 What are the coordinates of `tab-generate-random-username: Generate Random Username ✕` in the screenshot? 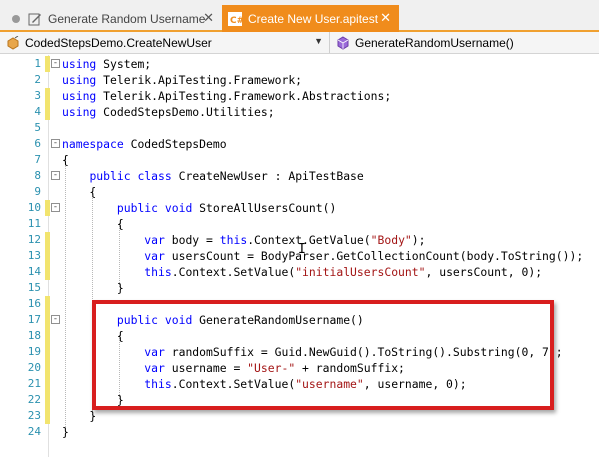 It's located at (111, 18).